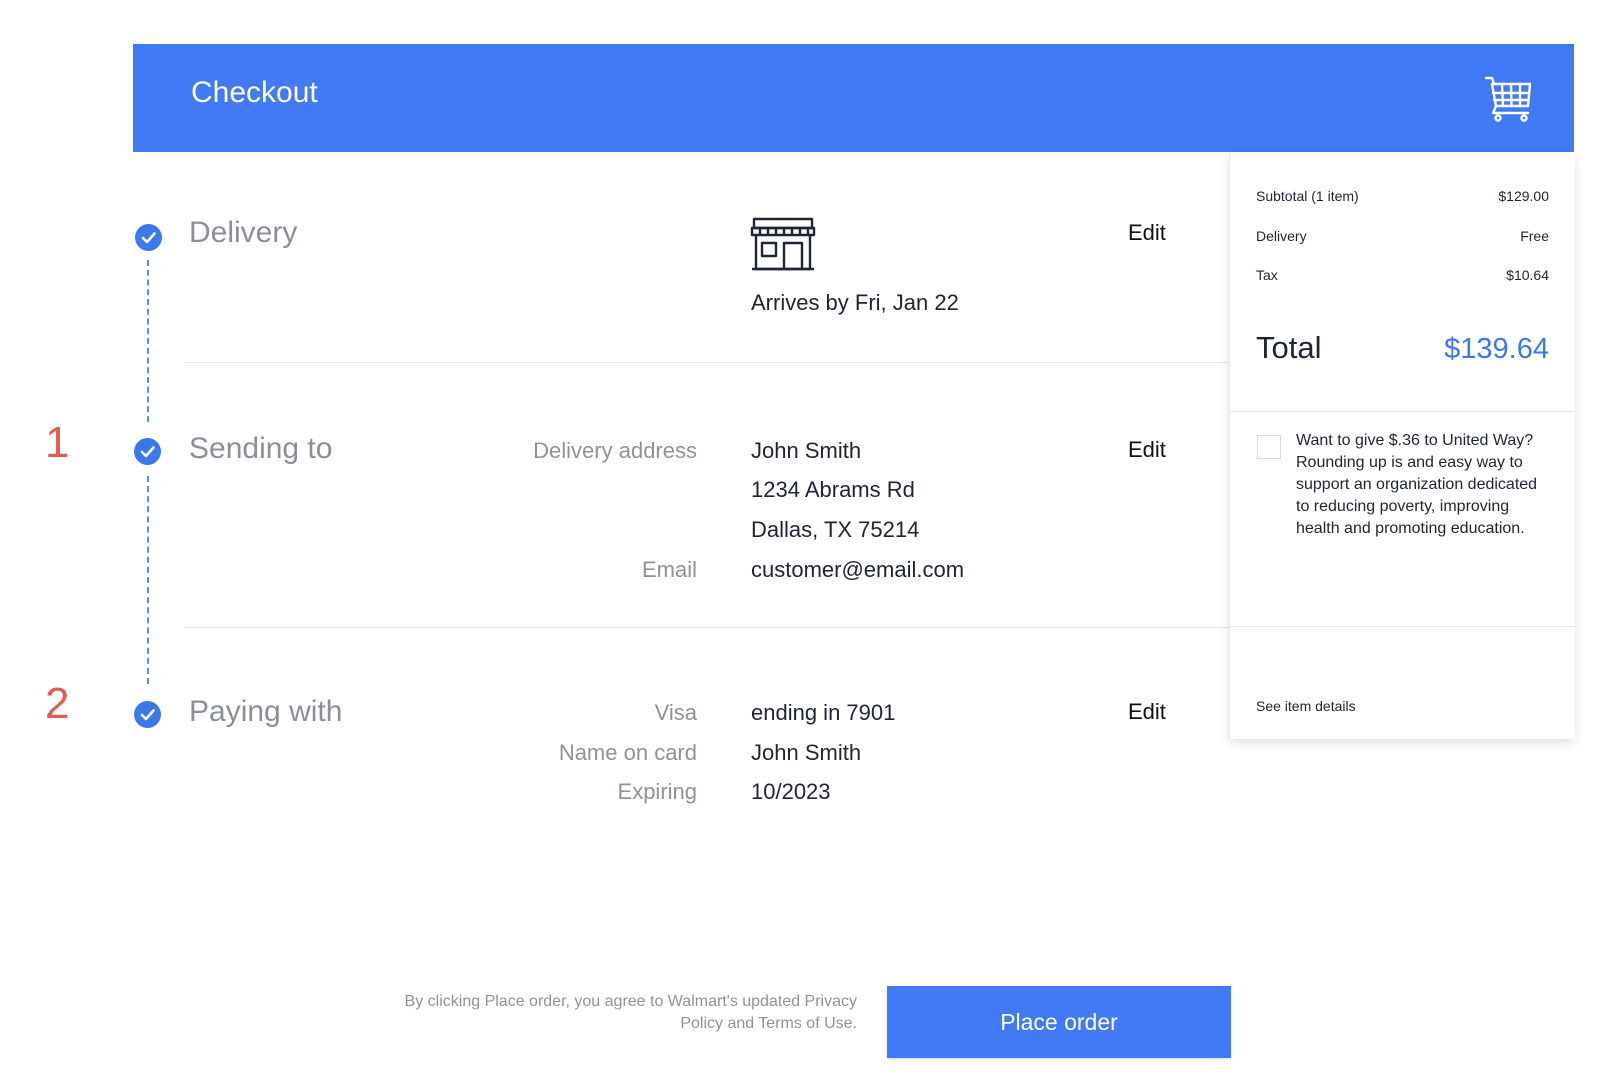 The image size is (1614, 1088). I want to click on place-order-button: Place order, so click(1059, 1022).